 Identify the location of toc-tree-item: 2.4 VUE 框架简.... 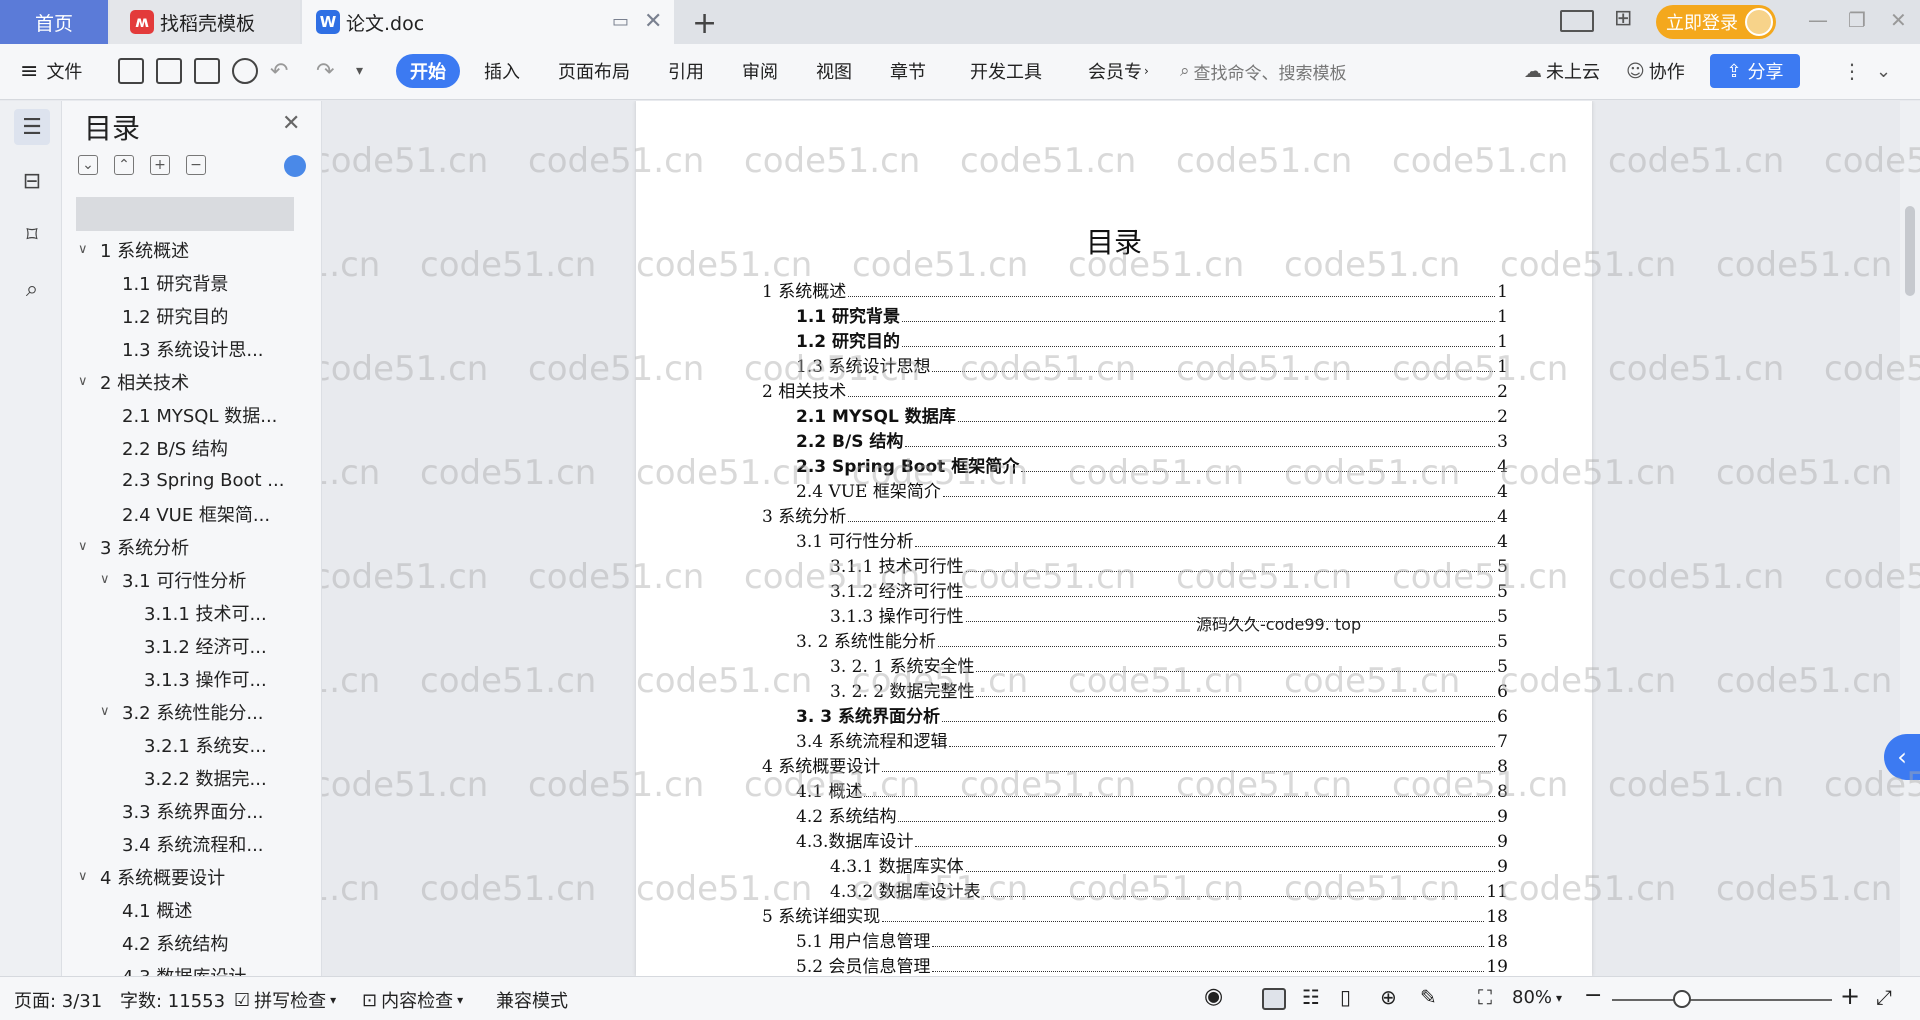
(196, 513).